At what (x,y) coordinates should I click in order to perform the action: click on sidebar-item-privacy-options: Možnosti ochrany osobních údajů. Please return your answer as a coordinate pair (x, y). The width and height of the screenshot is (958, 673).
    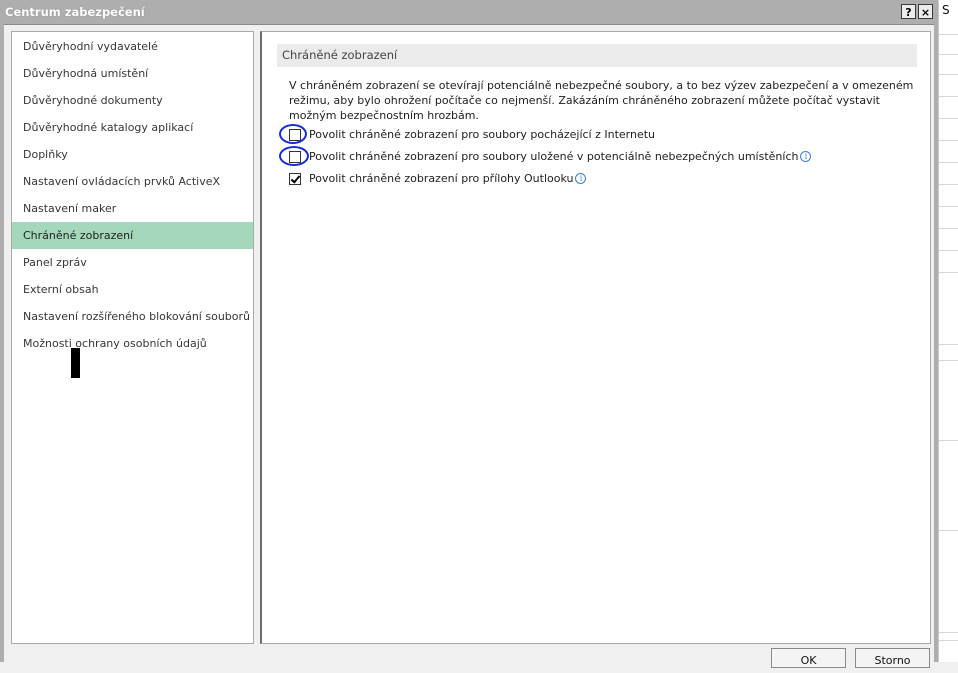
    Looking at the image, I should click on (132, 343).